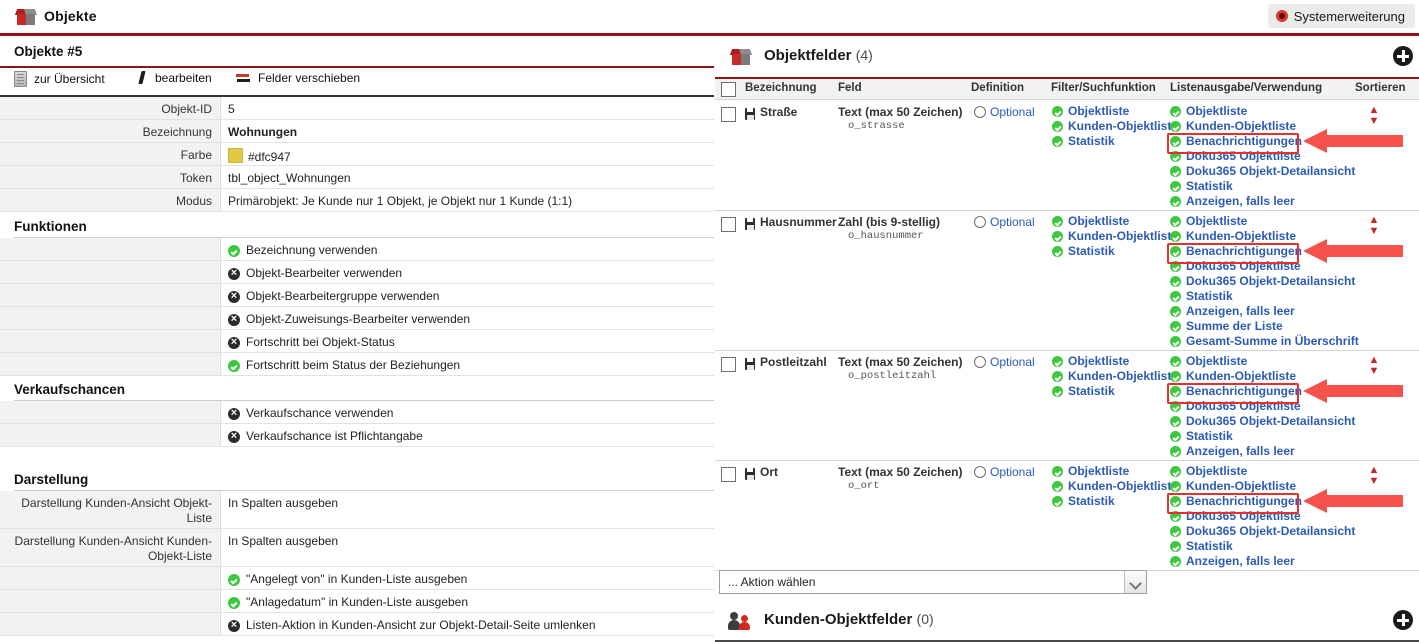  I want to click on filter-options: Objektliste Kunden-Objektliste Statistik, so click(1115, 486).